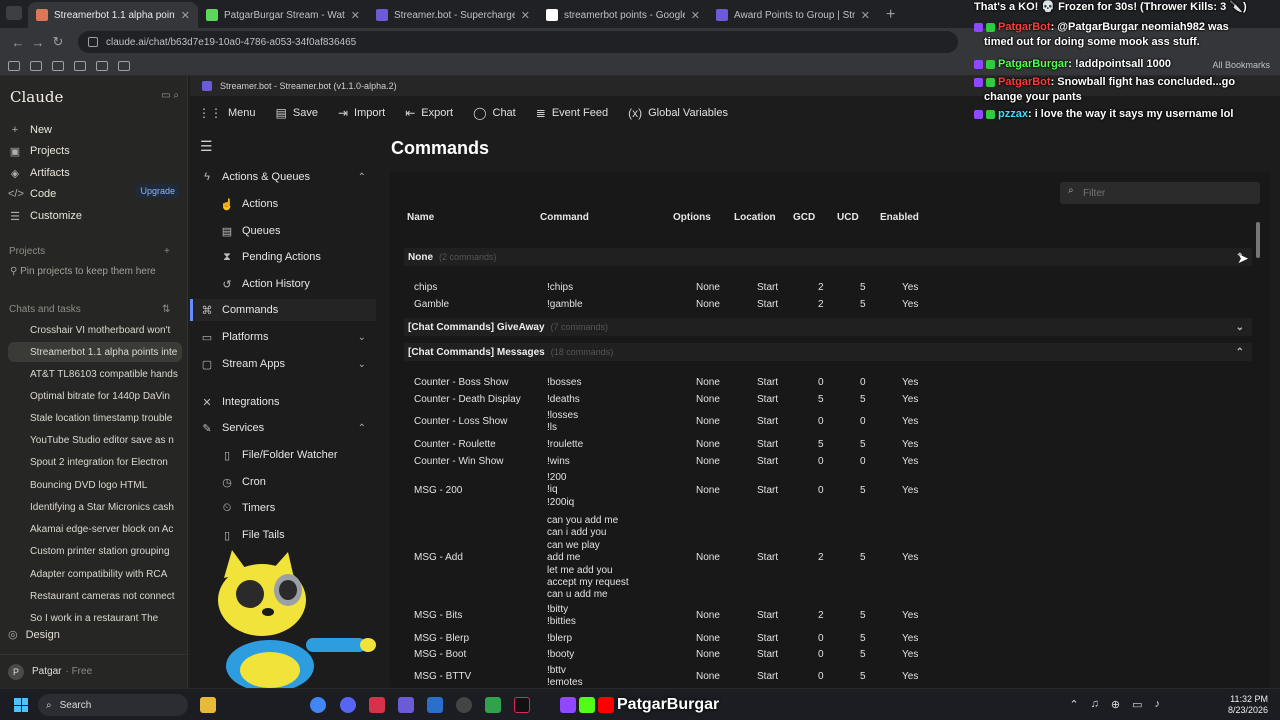  Describe the element at coordinates (283, 177) in the screenshot. I see `nav-actions-queues: ϟ Actions & Queues ⌃` at that location.